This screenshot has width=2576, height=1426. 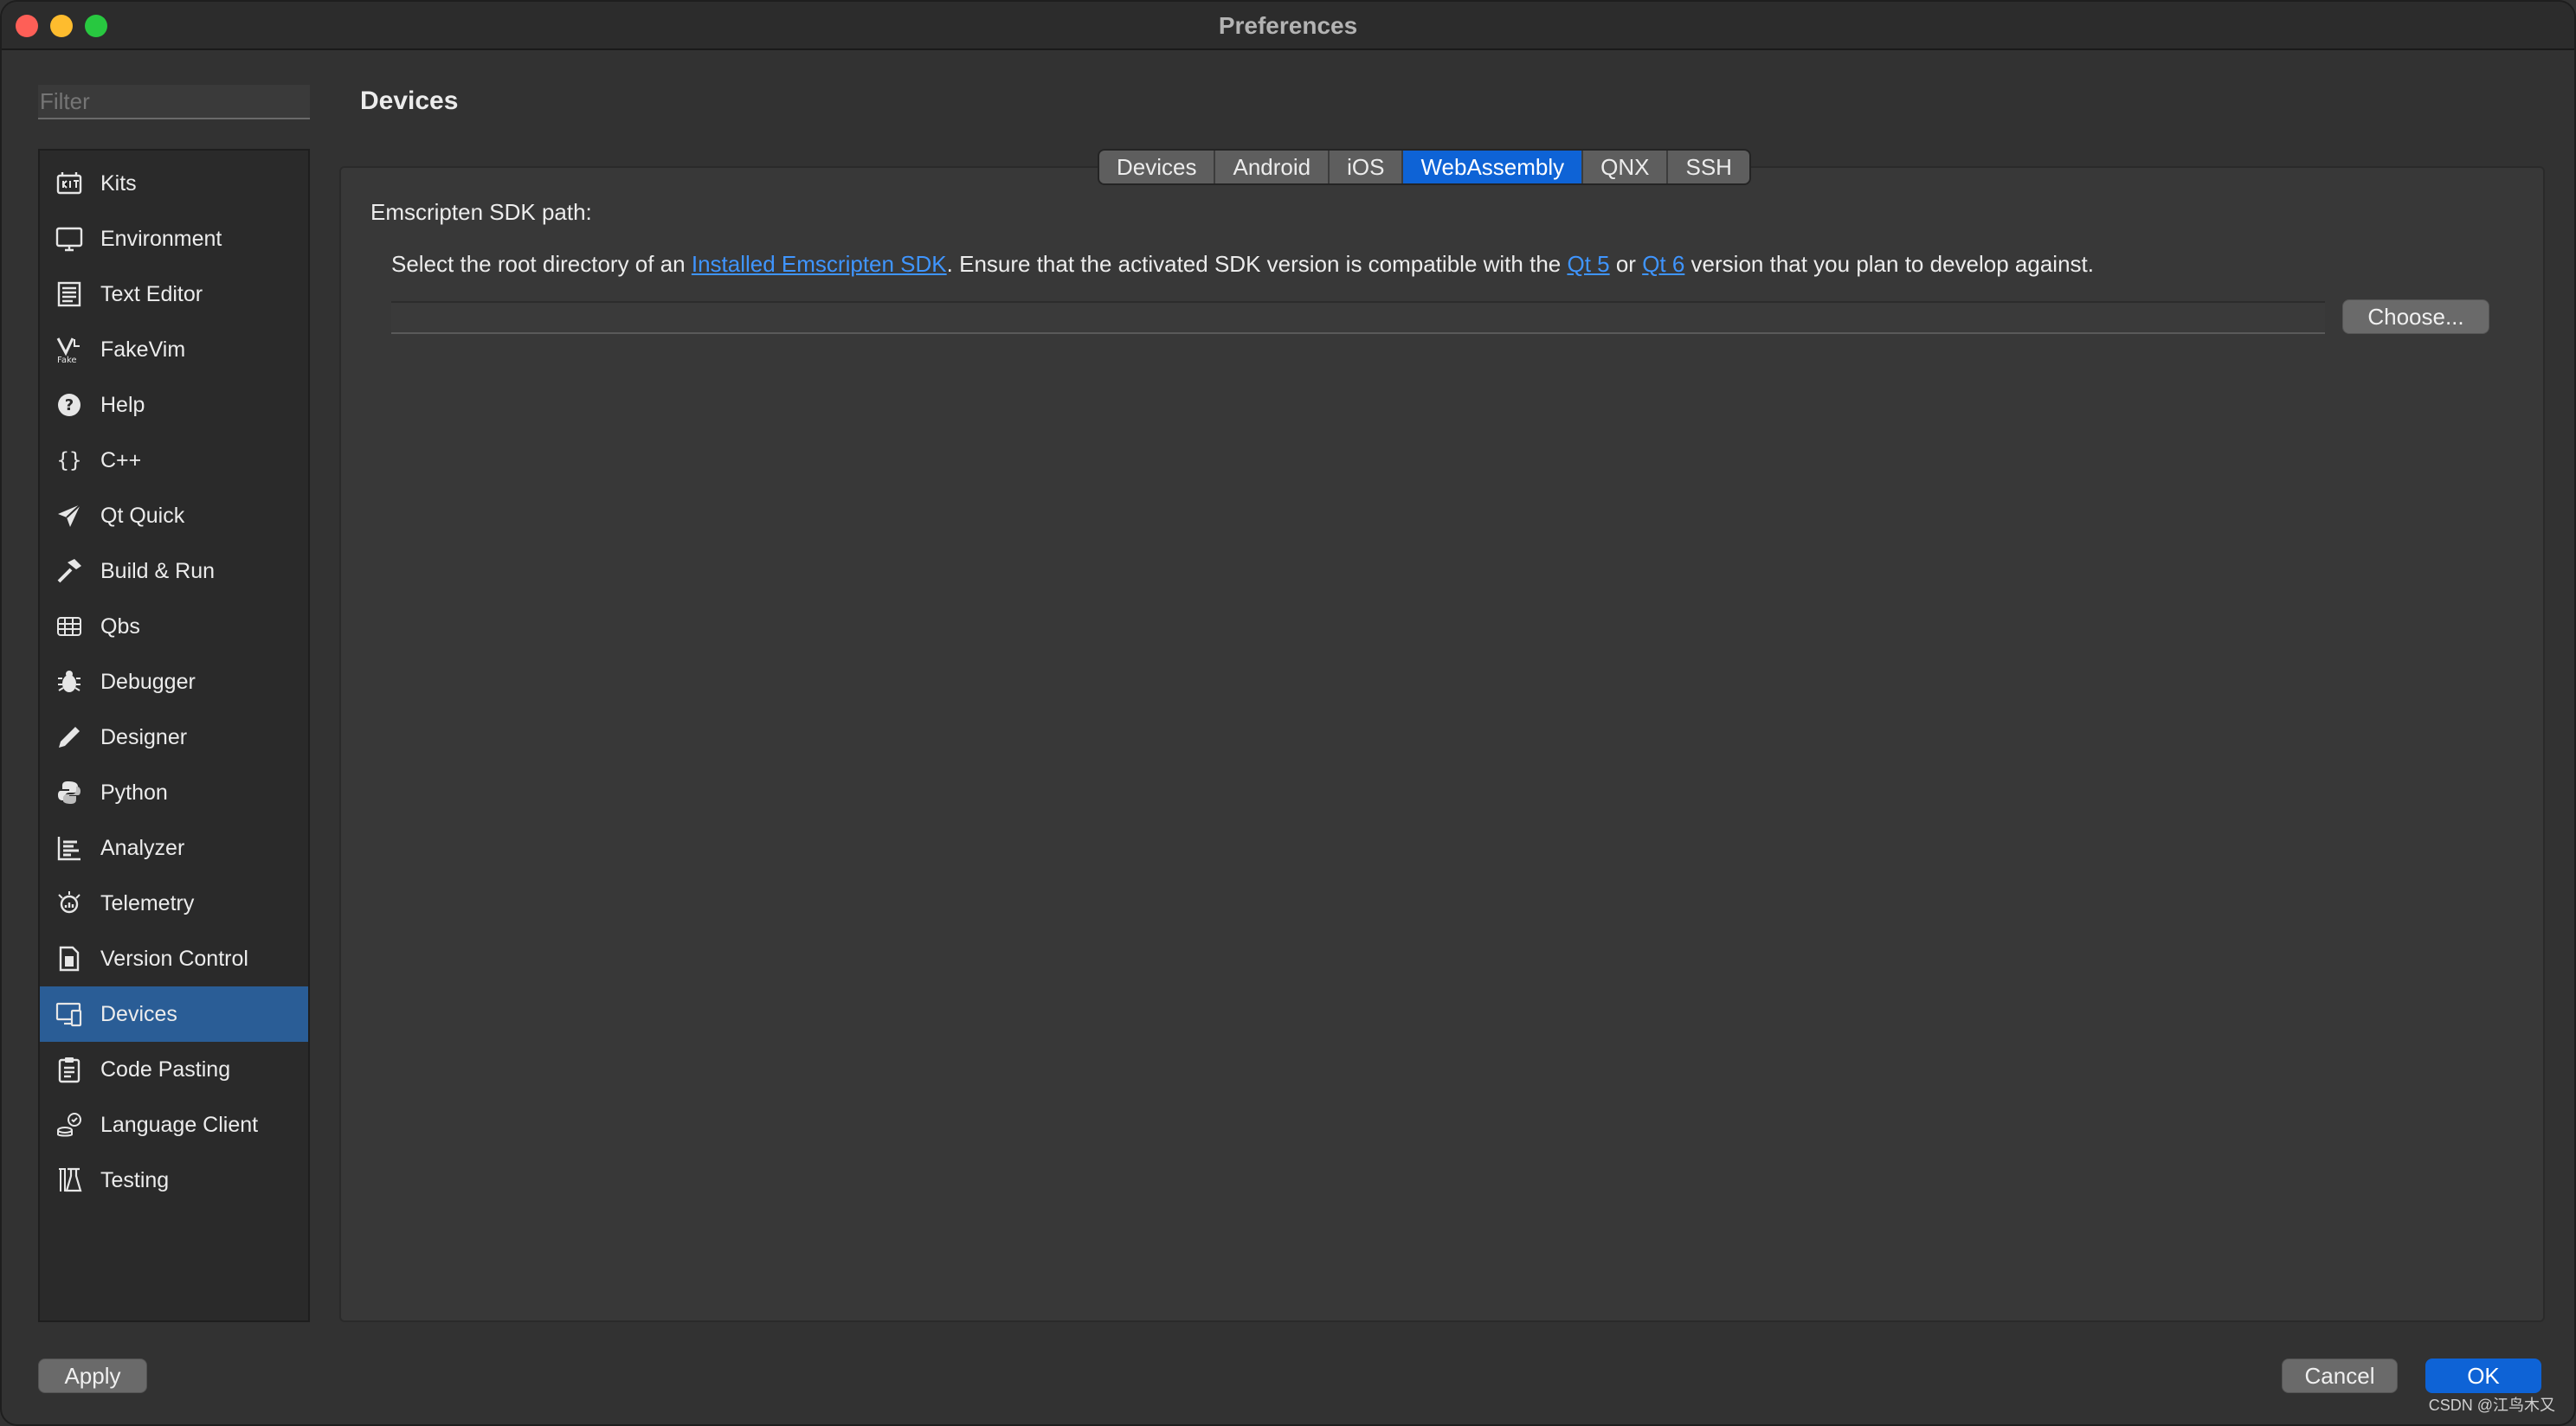 What do you see at coordinates (69, 183) in the screenshot?
I see `kits-icon` at bounding box center [69, 183].